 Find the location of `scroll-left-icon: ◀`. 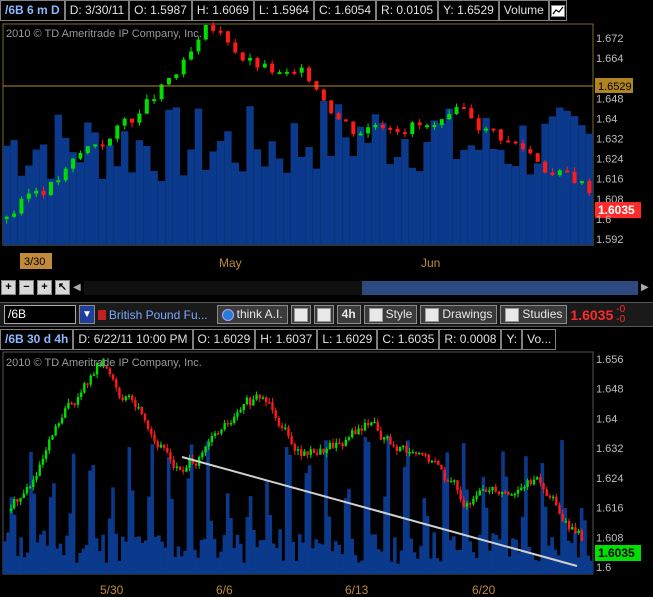

scroll-left-icon: ◀ is located at coordinates (77, 287).